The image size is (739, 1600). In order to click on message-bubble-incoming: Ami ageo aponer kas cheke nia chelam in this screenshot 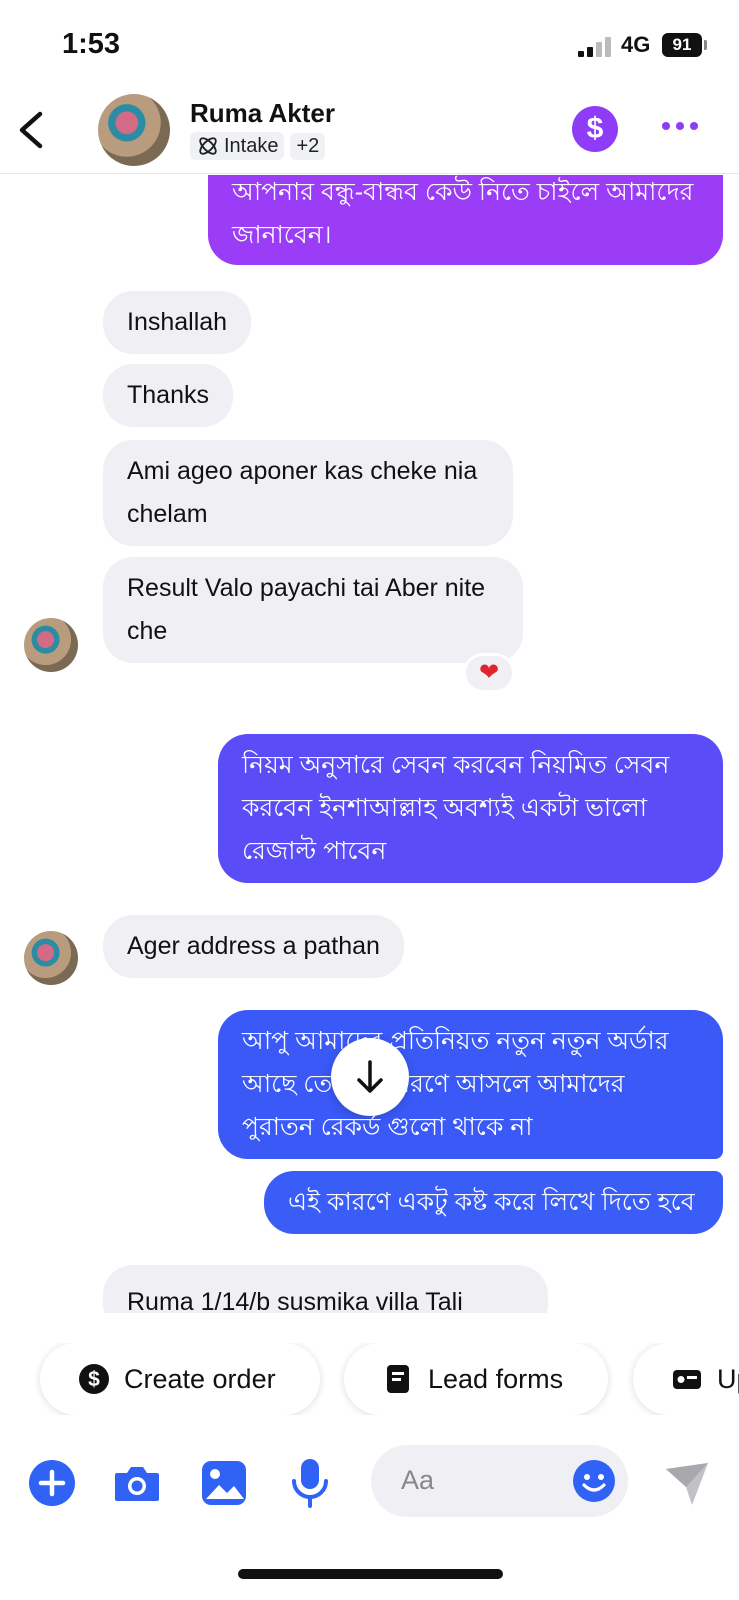, I will do `click(308, 493)`.